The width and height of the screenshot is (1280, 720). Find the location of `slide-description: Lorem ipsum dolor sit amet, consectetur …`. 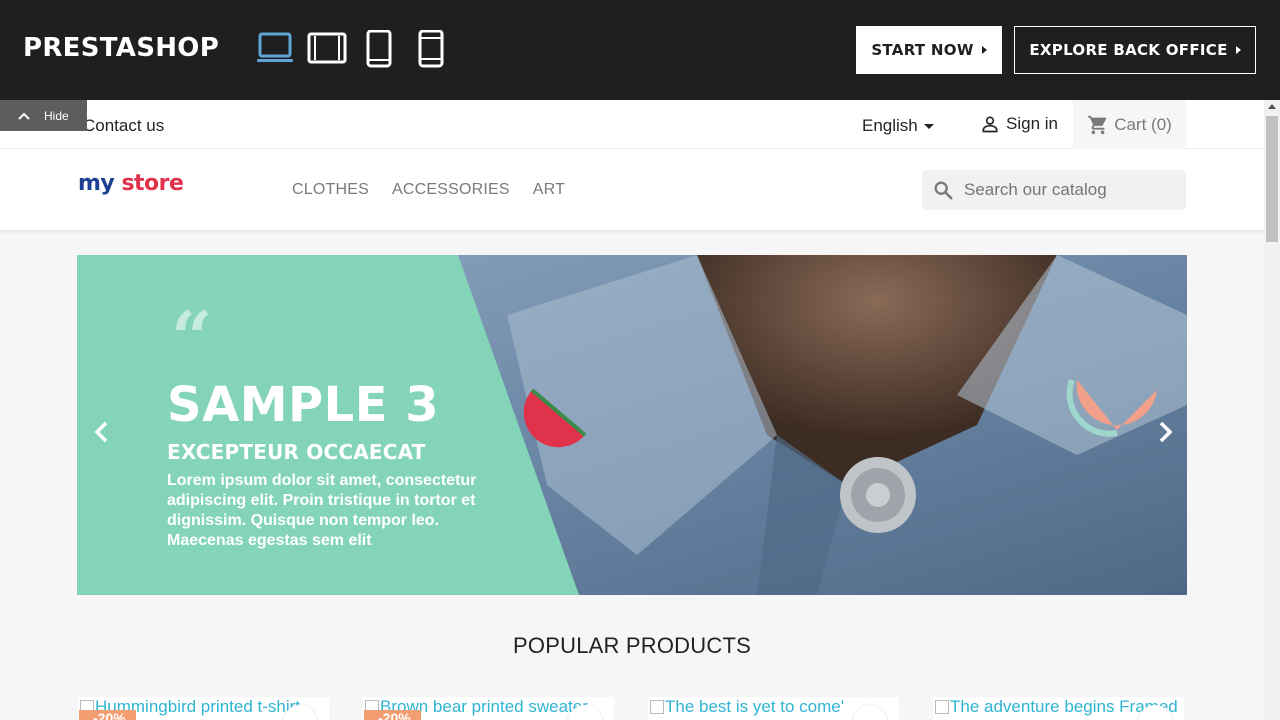

slide-description: Lorem ipsum dolor sit amet, consectetur … is located at coordinates (322, 510).